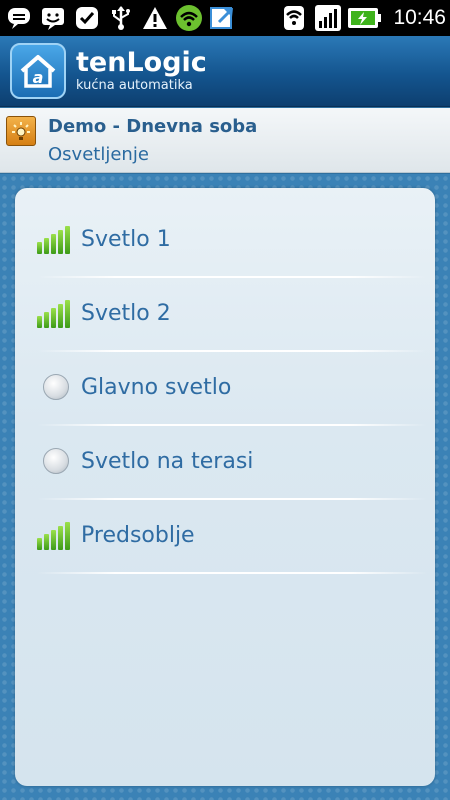 This screenshot has width=450, height=800. Describe the element at coordinates (227, 313) in the screenshot. I see `device-row-svetlo-2: Svetlo 2` at that location.